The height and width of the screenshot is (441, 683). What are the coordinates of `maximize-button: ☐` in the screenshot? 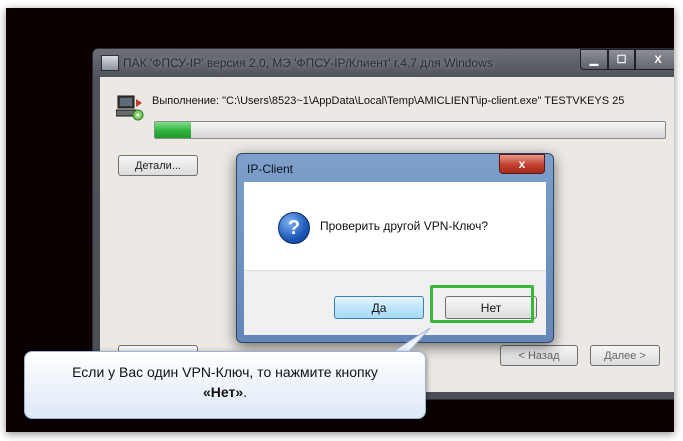 It's located at (621, 59).